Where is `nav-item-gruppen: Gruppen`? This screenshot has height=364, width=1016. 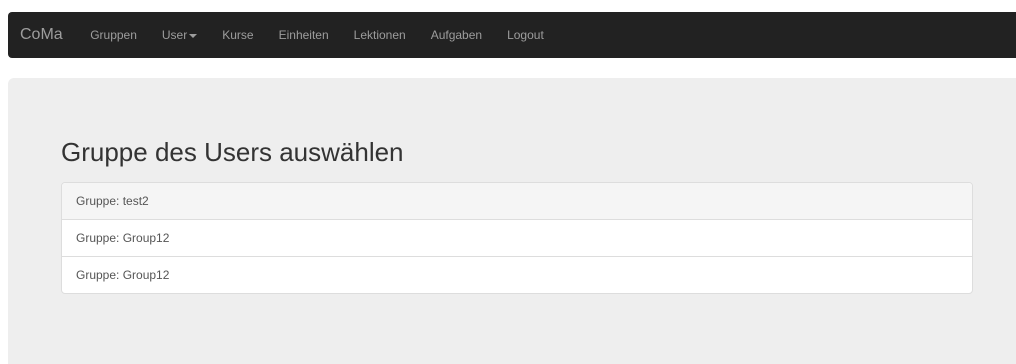
nav-item-gruppen: Gruppen is located at coordinates (114, 35).